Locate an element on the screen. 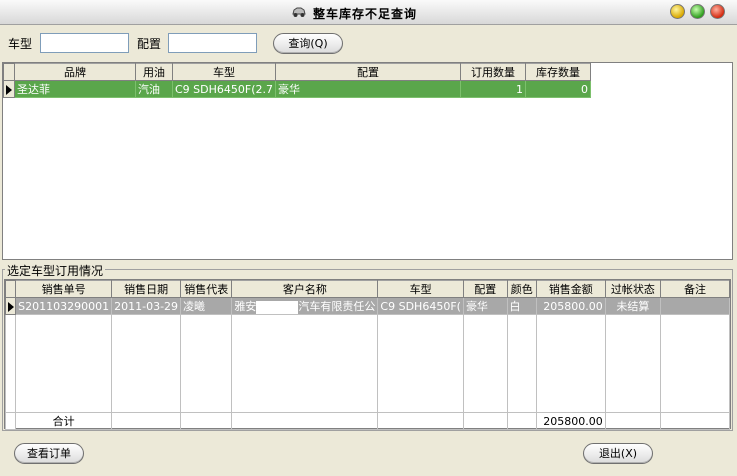 The height and width of the screenshot is (476, 737). column-header-customer: 客户名称 is located at coordinates (305, 289).